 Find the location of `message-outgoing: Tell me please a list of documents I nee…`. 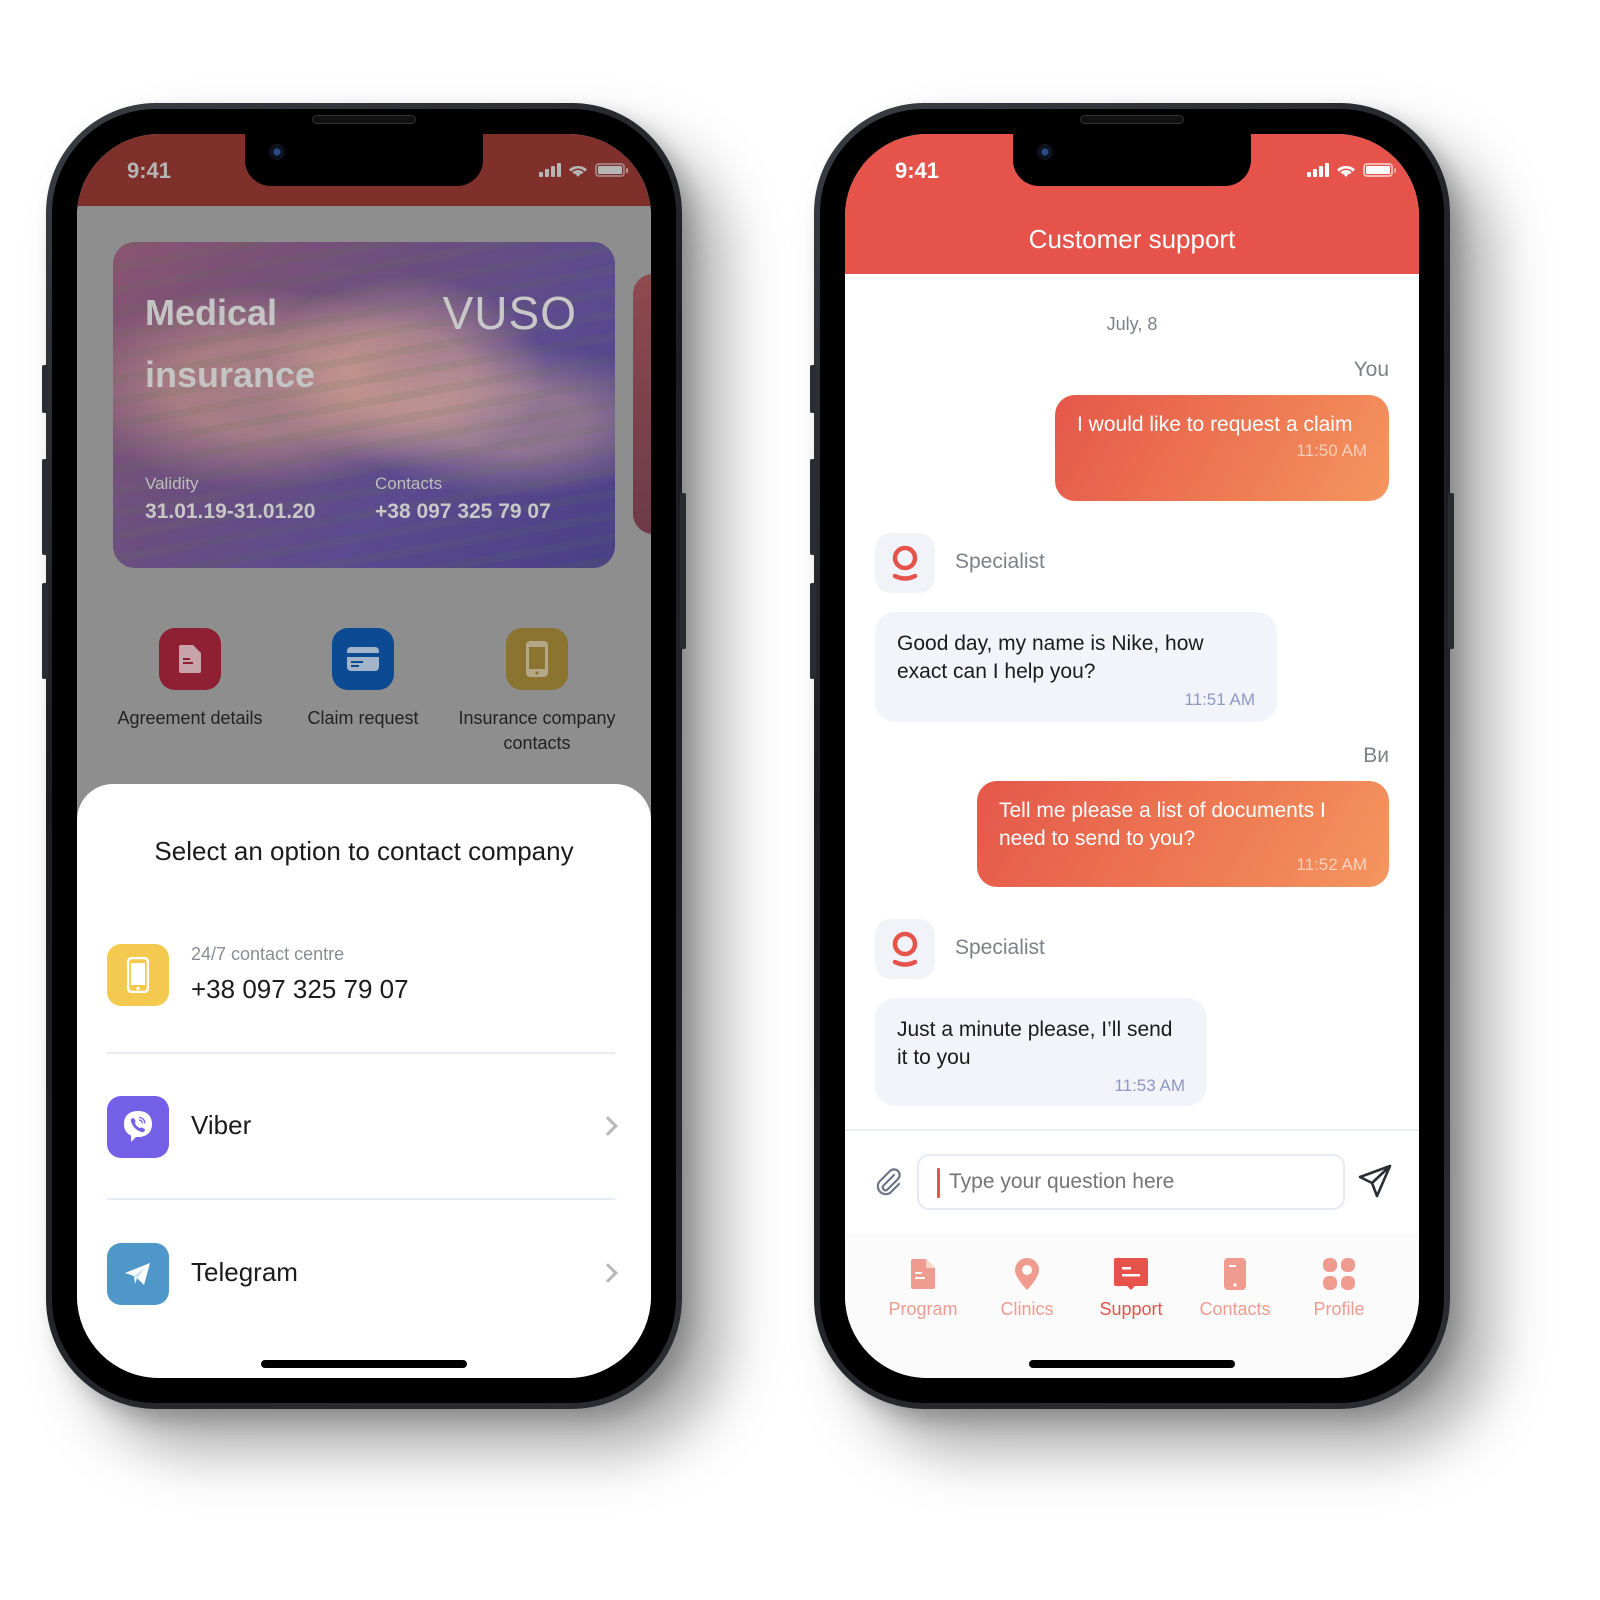

message-outgoing: Tell me please a list of documents I nee… is located at coordinates (1183, 834).